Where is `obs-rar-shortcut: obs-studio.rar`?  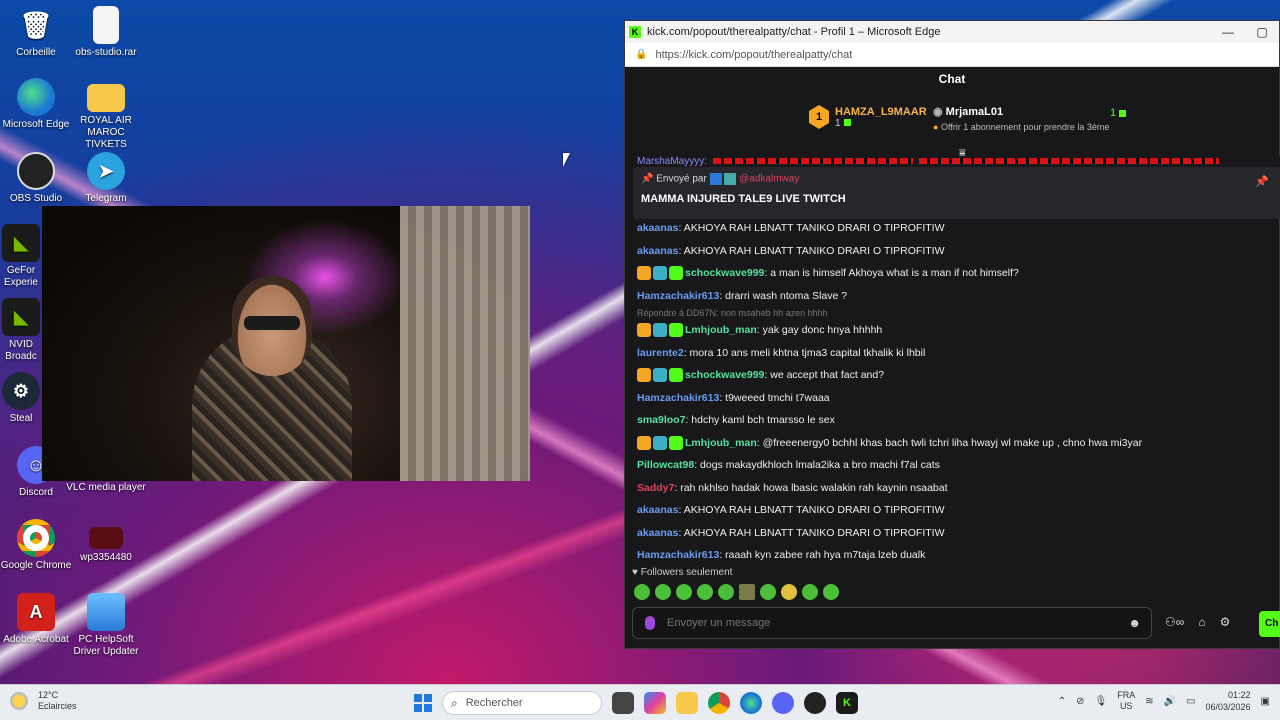
obs-rar-shortcut: obs-studio.rar is located at coordinates (106, 32).